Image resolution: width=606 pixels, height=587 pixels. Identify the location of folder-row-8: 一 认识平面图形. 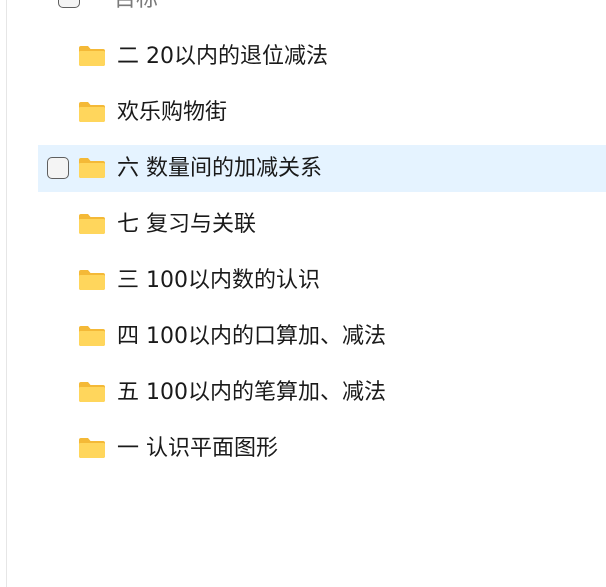
(322, 448).